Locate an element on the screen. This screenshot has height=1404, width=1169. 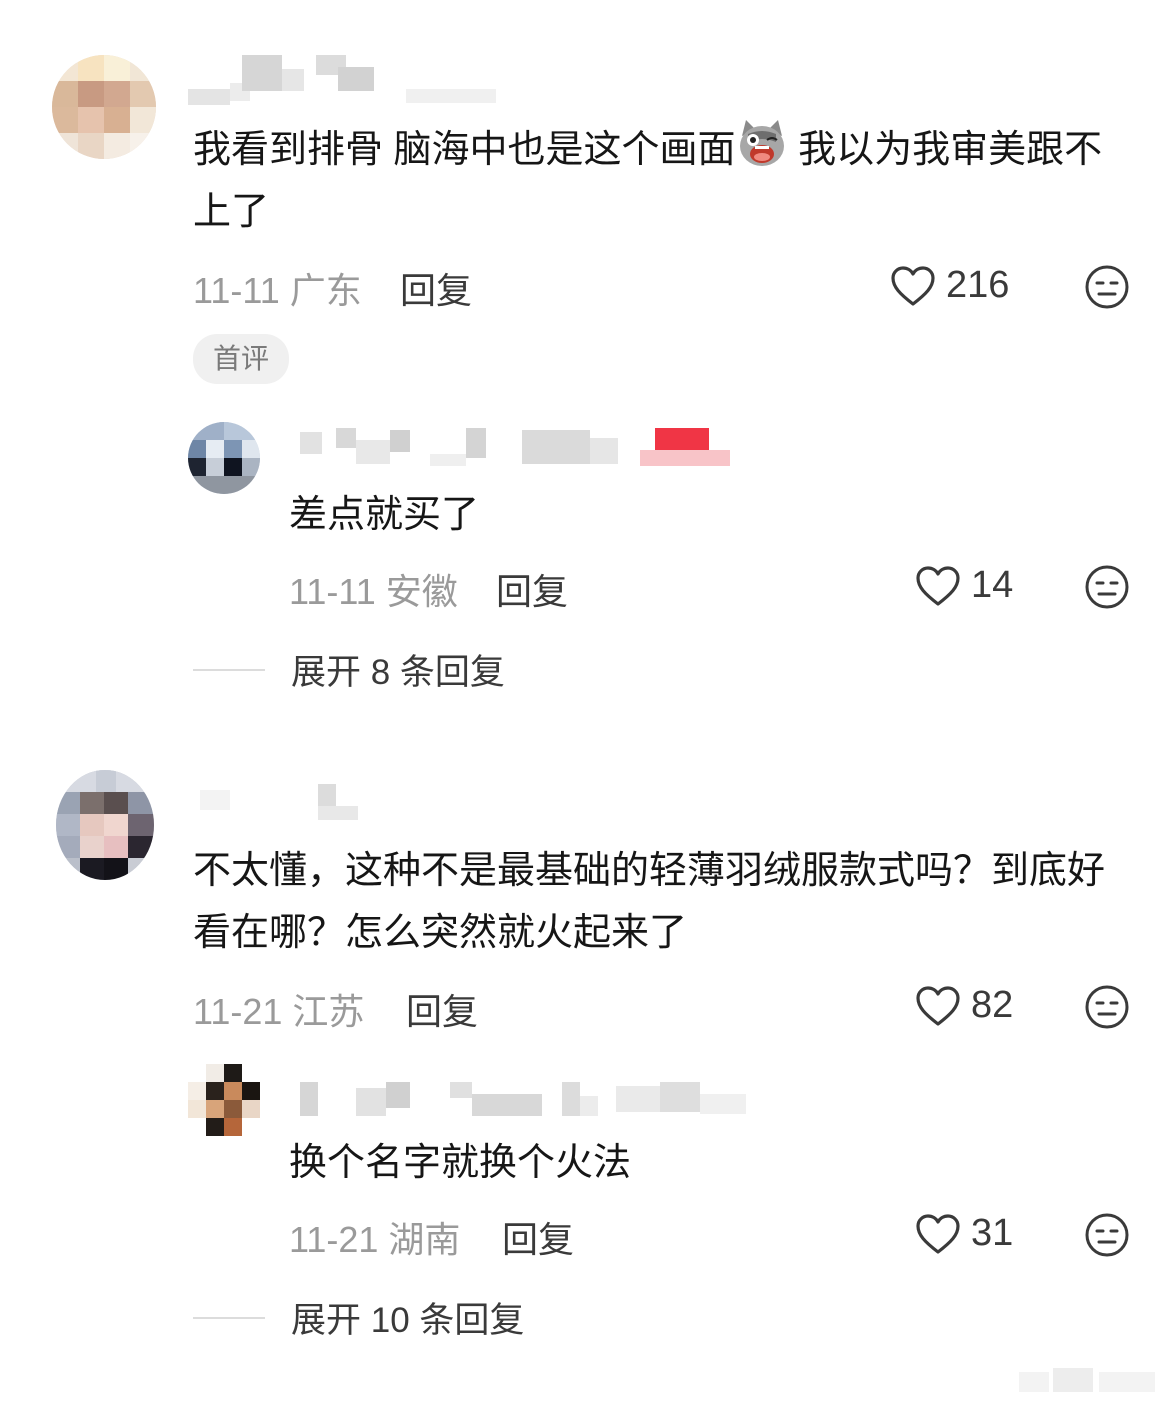
like-button: 82 is located at coordinates (964, 1005).